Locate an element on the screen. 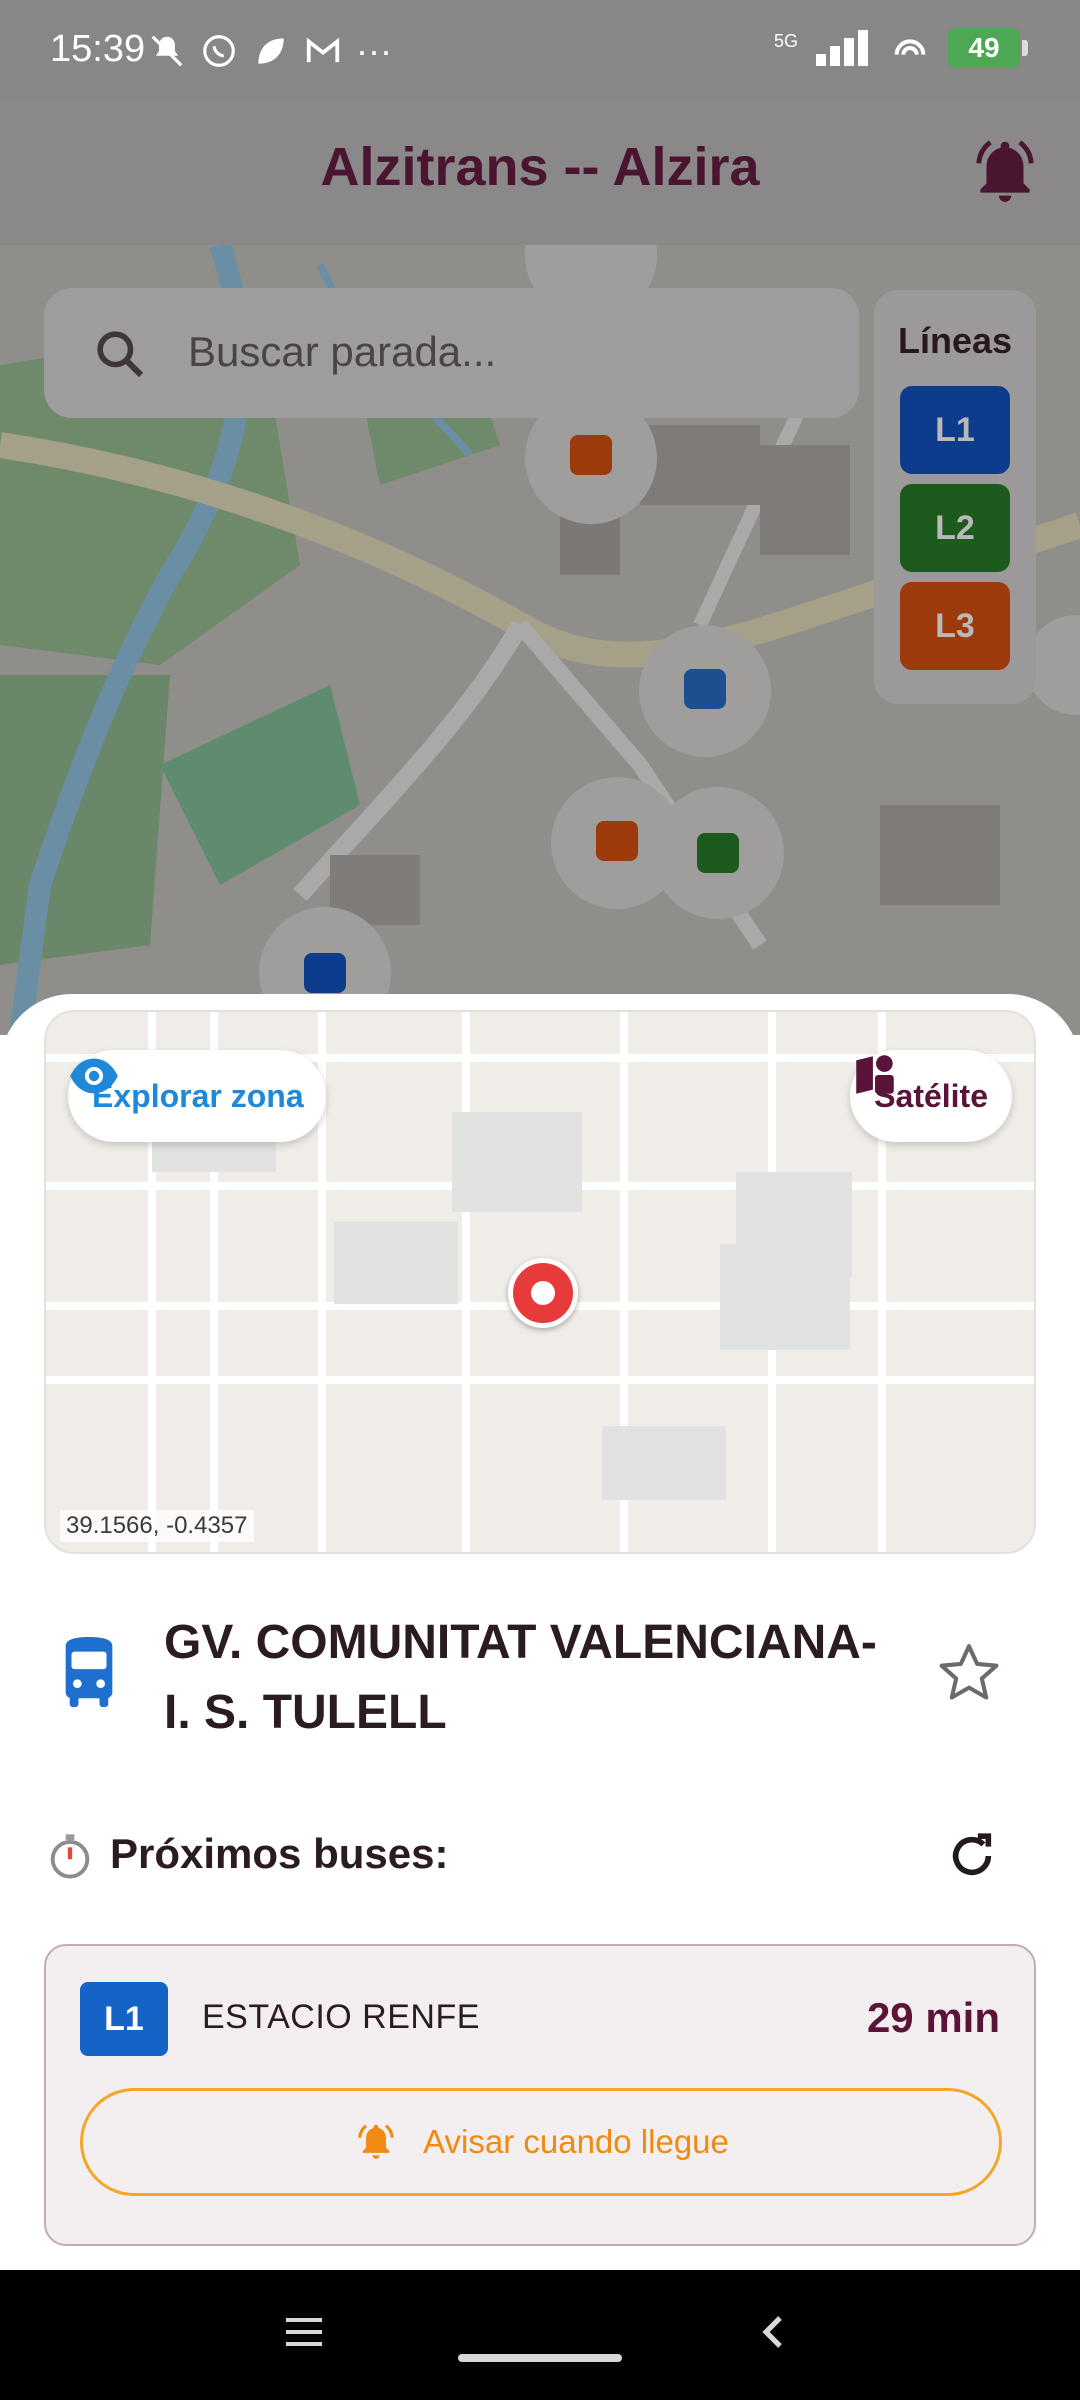 This screenshot has width=1080, height=2400. app-bar: Alzitrans -- Alzira is located at coordinates (540, 172).